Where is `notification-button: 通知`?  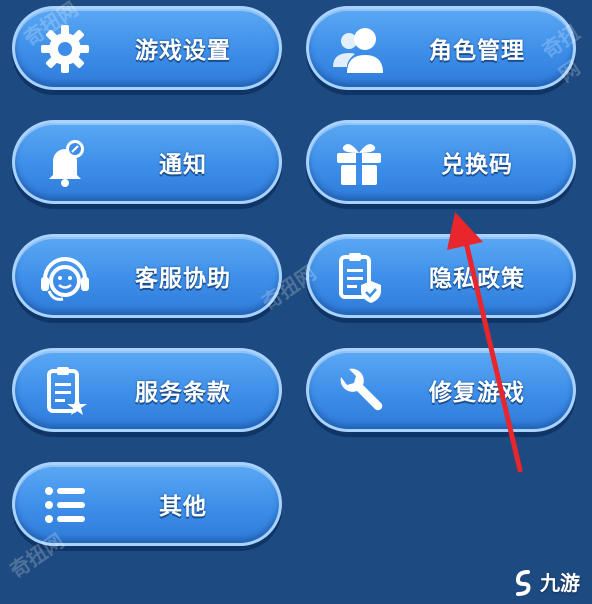 notification-button: 通知 is located at coordinates (147, 162).